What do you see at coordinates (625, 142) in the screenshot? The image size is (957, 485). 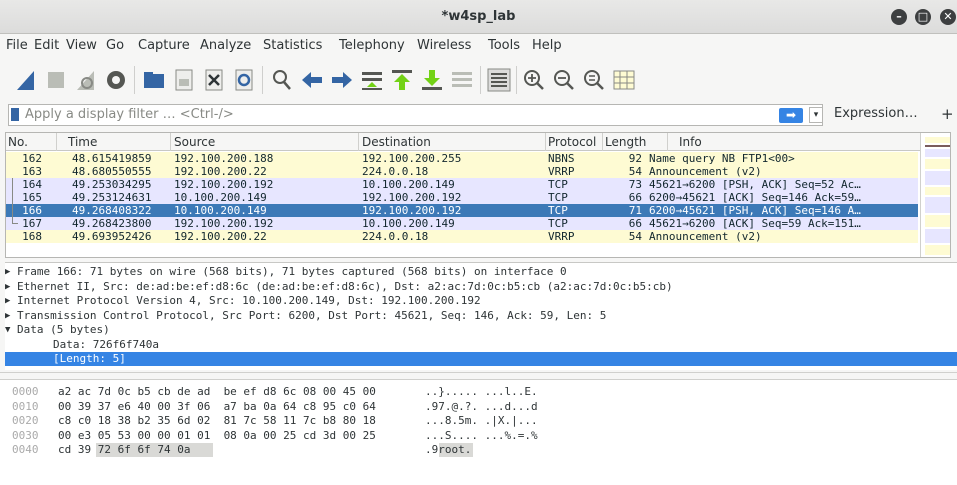 I see `column-header-length: Length` at bounding box center [625, 142].